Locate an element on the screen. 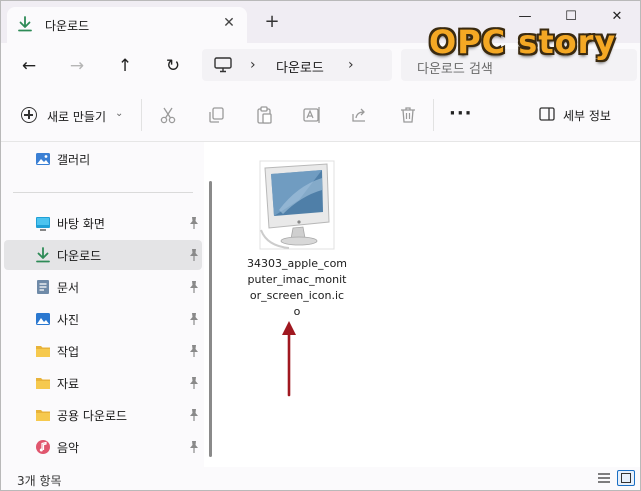 Image resolution: width=641 pixels, height=491 pixels. tab-downloads: 다운로드 ✕ is located at coordinates (127, 25).